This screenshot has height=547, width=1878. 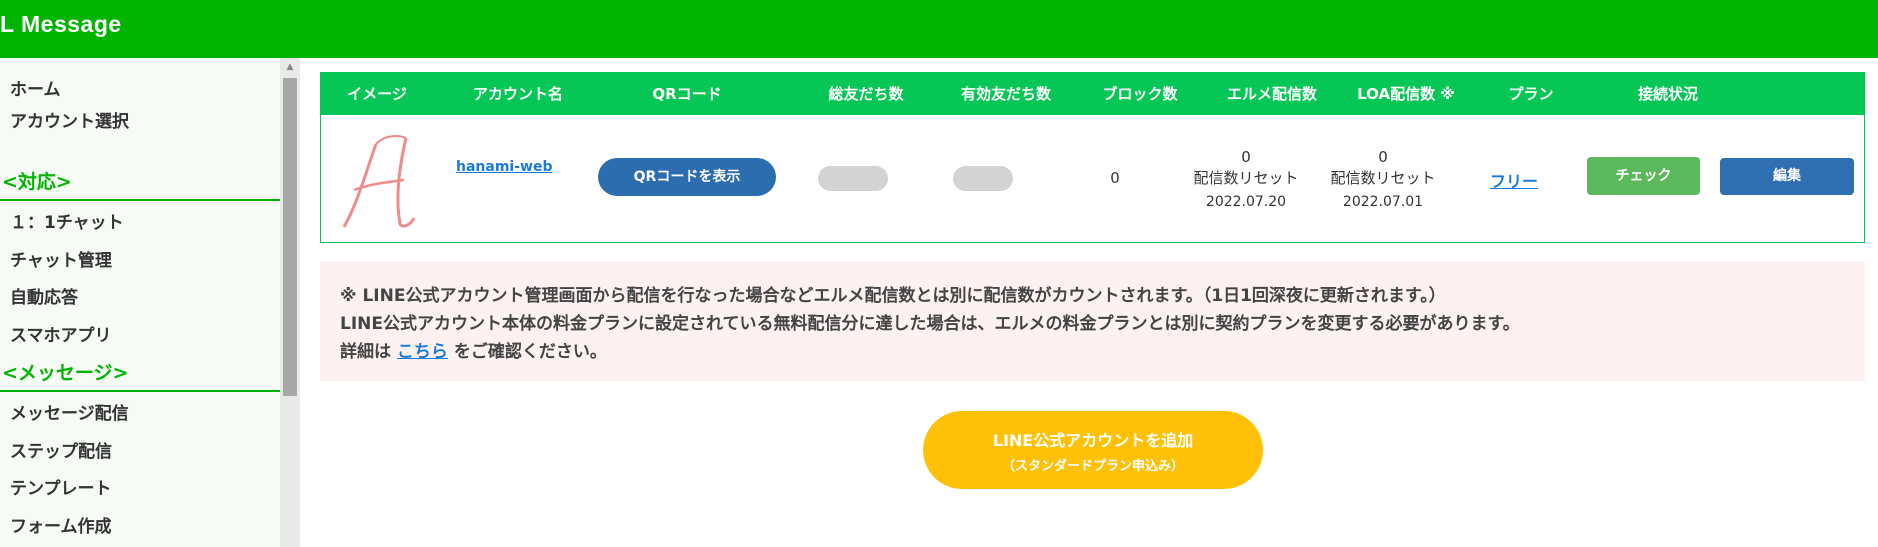 What do you see at coordinates (1246, 178) in the screenshot?
I see `lmessage-reset-label: 配信数リセット` at bounding box center [1246, 178].